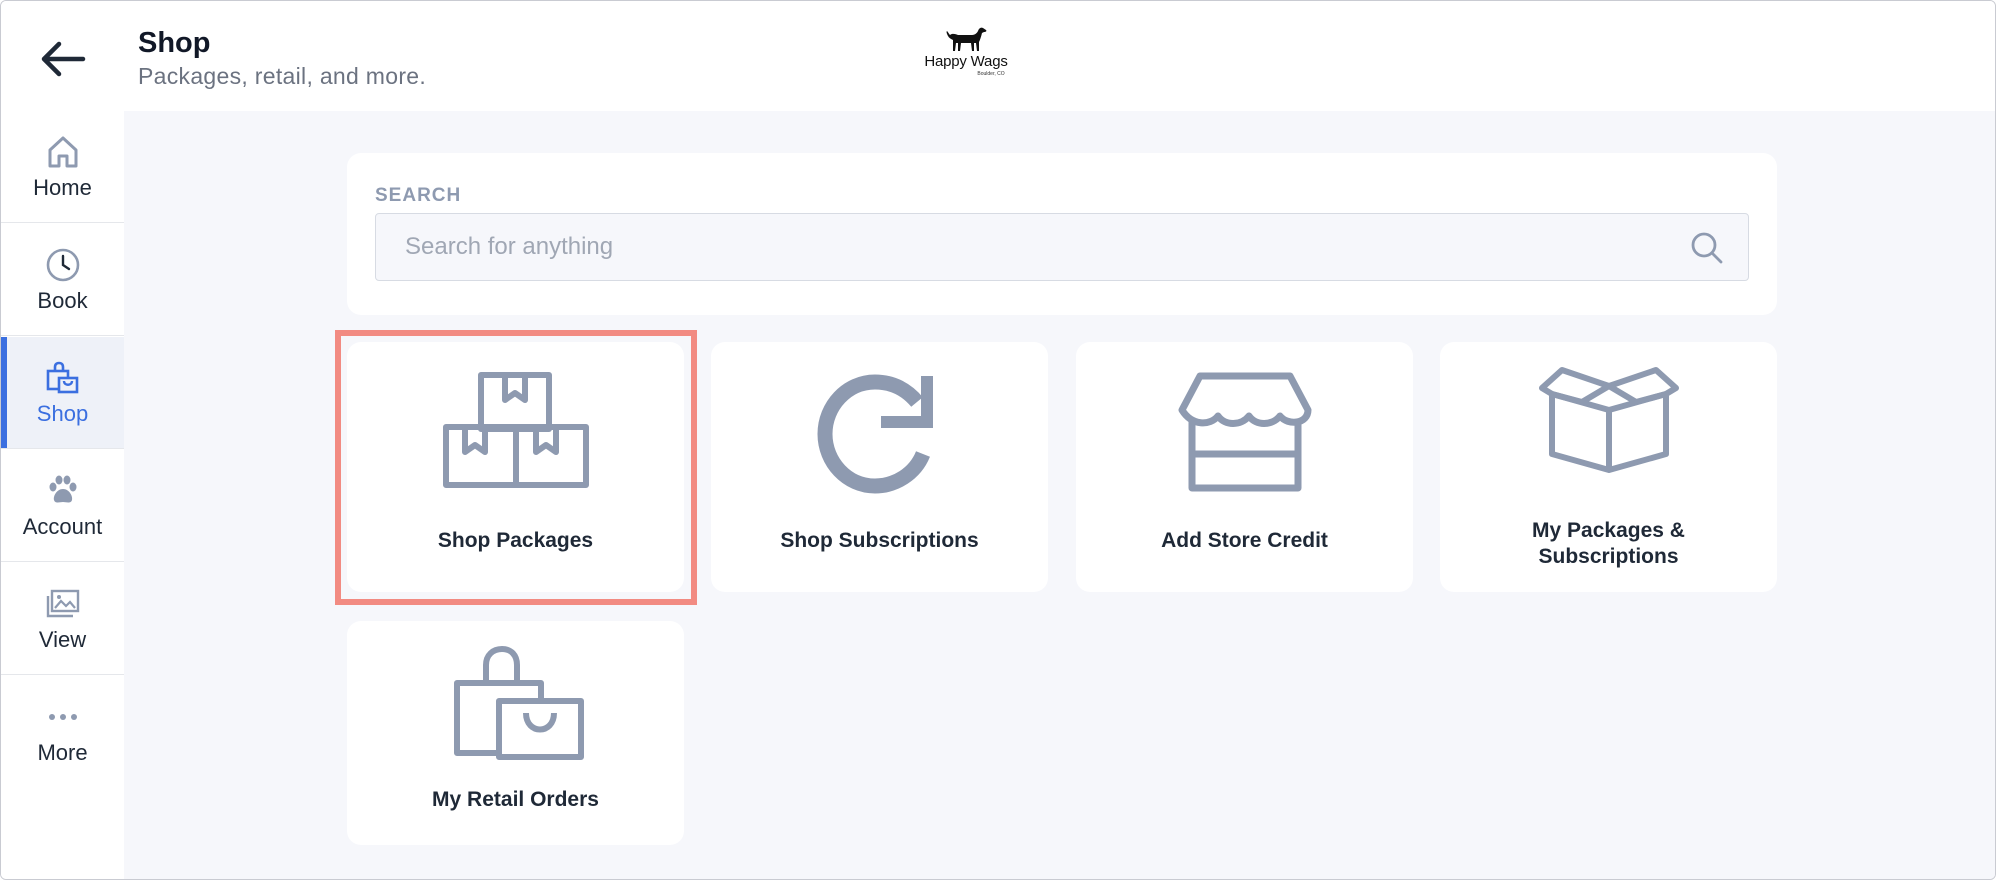 This screenshot has height=880, width=1996. What do you see at coordinates (62, 413) in the screenshot?
I see `sidebar-item-label: Shop` at bounding box center [62, 413].